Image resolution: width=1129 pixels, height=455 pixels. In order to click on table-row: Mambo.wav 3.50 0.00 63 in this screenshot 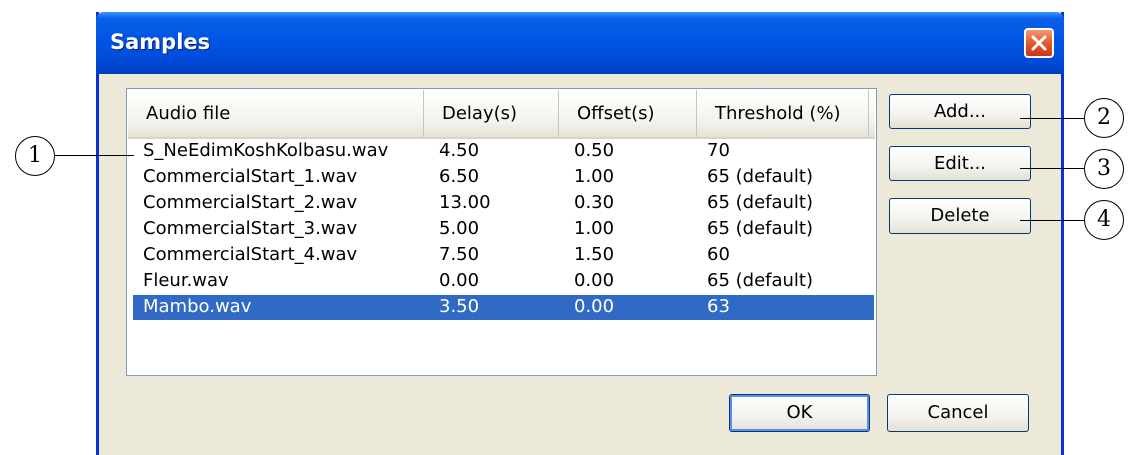, I will do `click(503, 307)`.